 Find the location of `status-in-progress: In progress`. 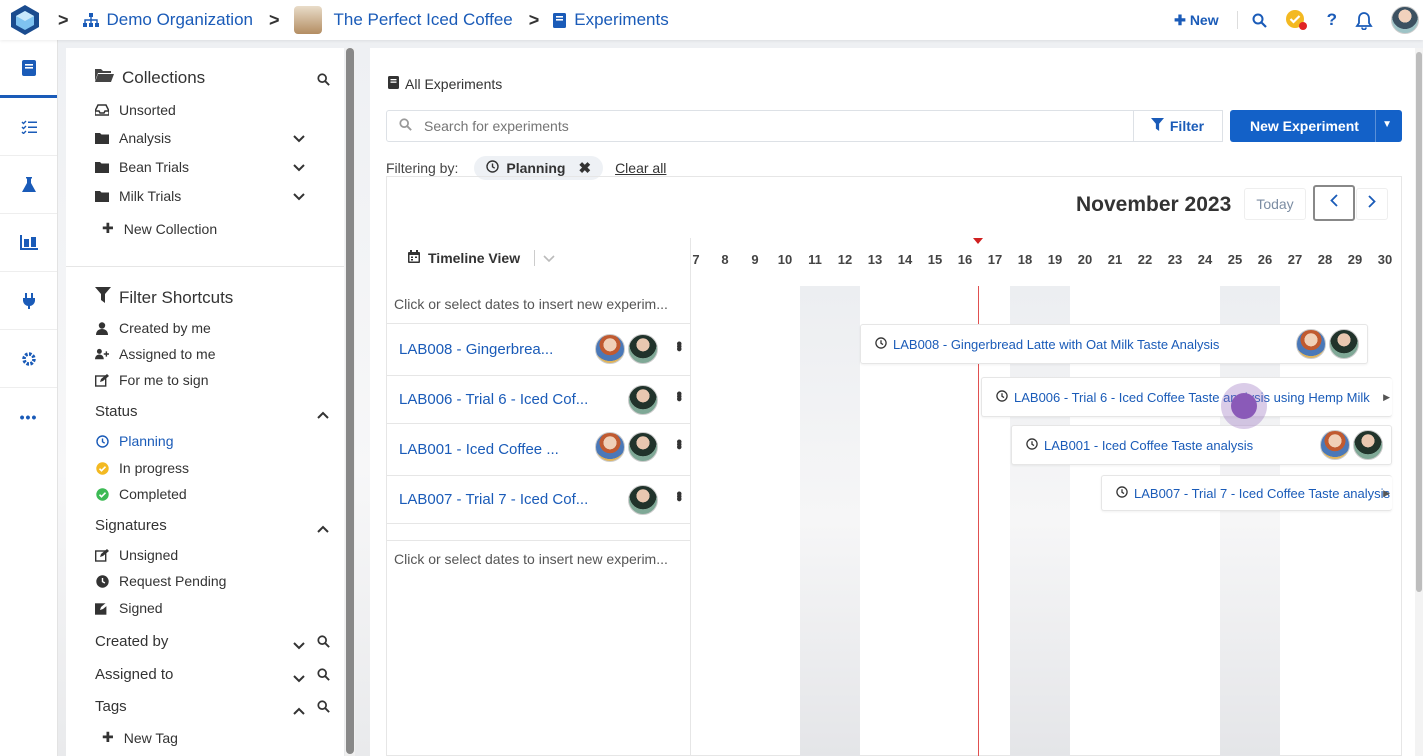

status-in-progress: In progress is located at coordinates (142, 468).